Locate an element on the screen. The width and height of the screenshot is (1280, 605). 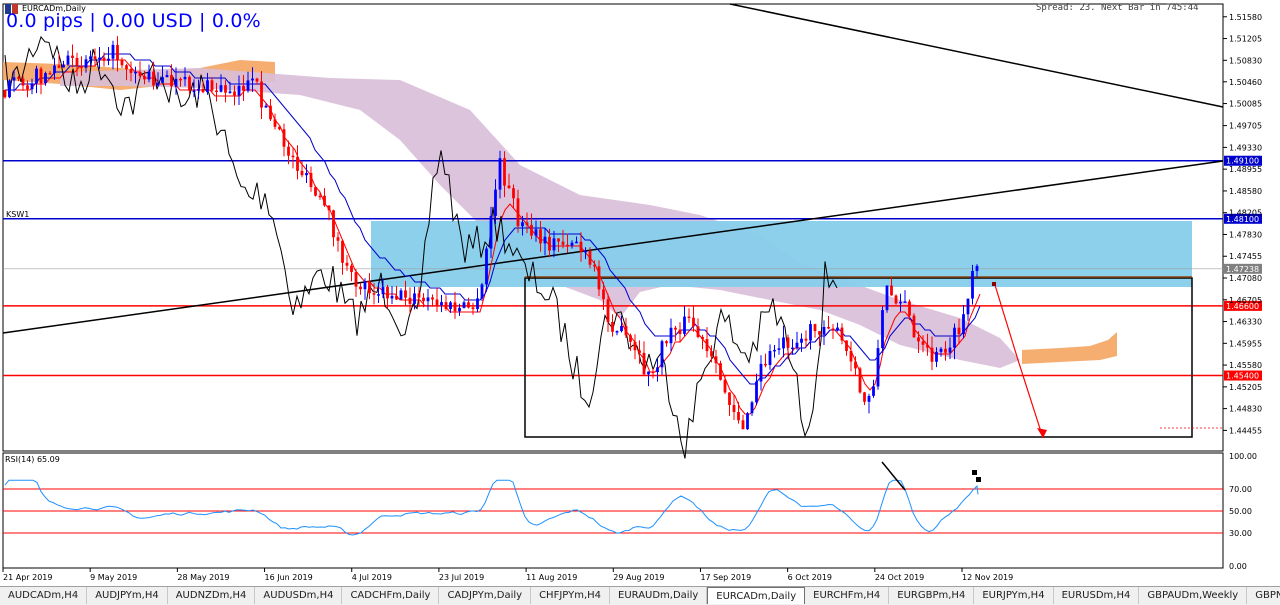
time-tick-label: 17 Sep 2019 is located at coordinates (725, 577).